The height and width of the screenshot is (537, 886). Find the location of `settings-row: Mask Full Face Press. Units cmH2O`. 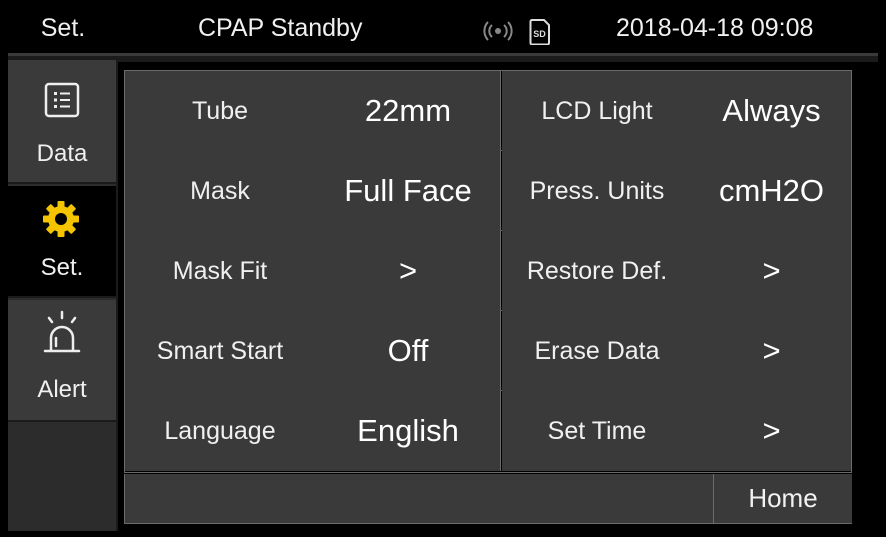

settings-row: Mask Full Face Press. Units cmH2O is located at coordinates (488, 191).